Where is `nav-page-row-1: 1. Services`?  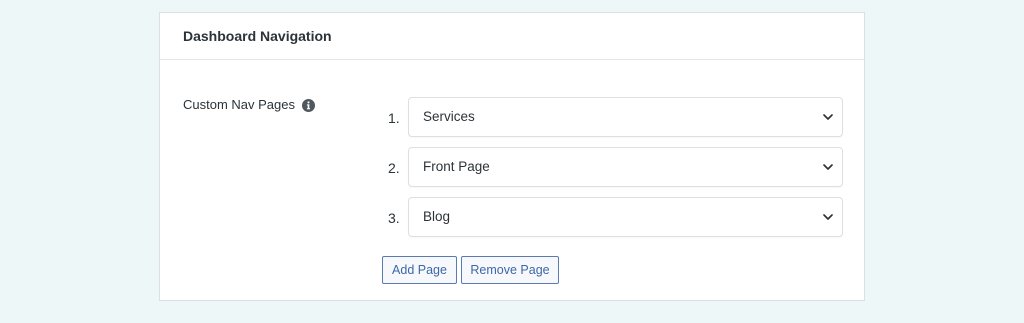
nav-page-row-1: 1. Services is located at coordinates (613, 117).